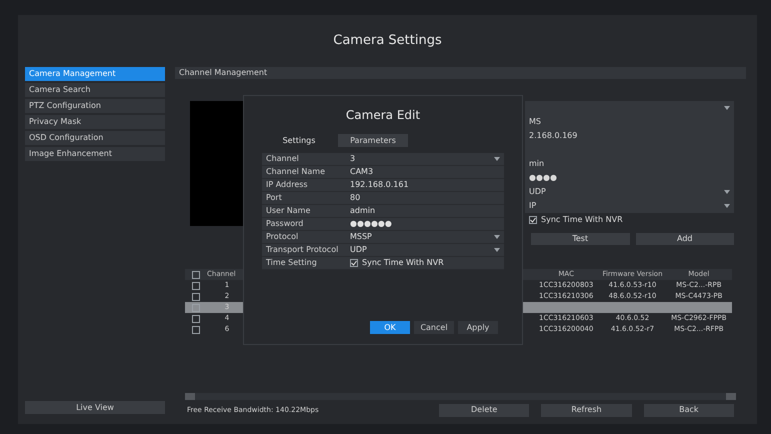 This screenshot has width=771, height=434. I want to click on dialog-title: Camera Edit, so click(383, 115).